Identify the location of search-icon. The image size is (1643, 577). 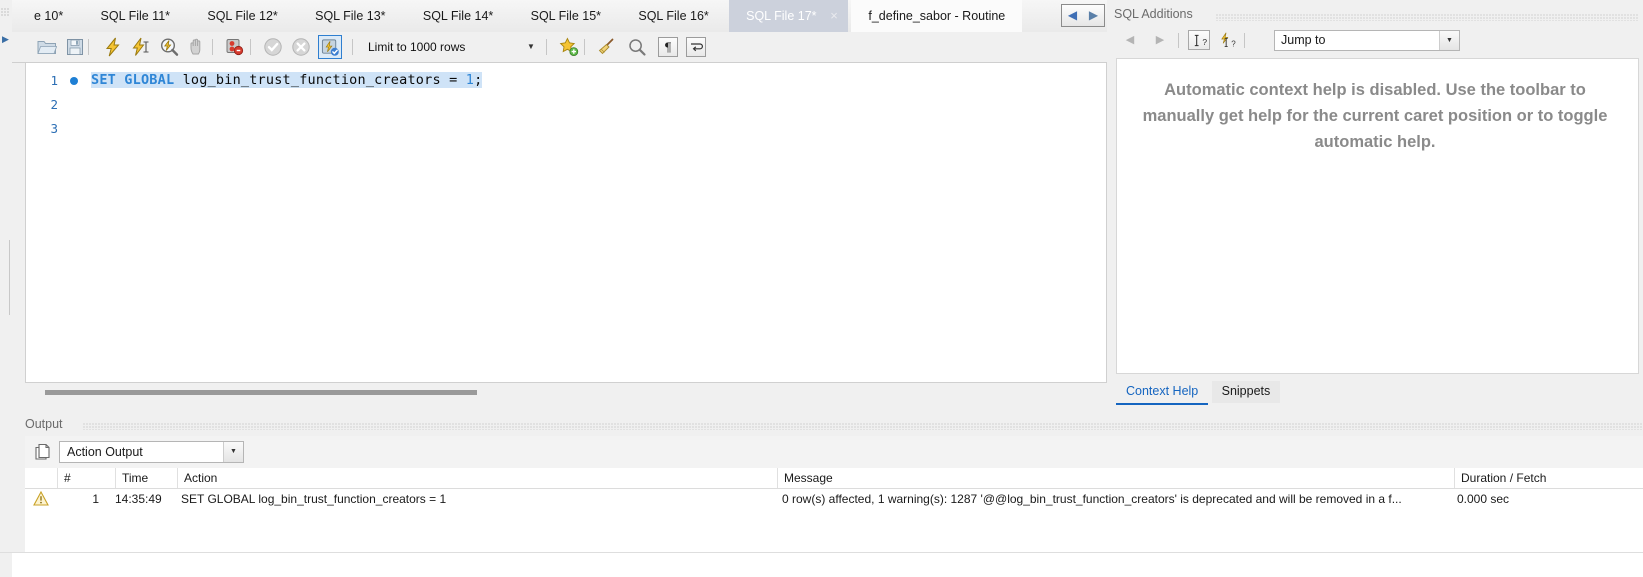
(637, 47).